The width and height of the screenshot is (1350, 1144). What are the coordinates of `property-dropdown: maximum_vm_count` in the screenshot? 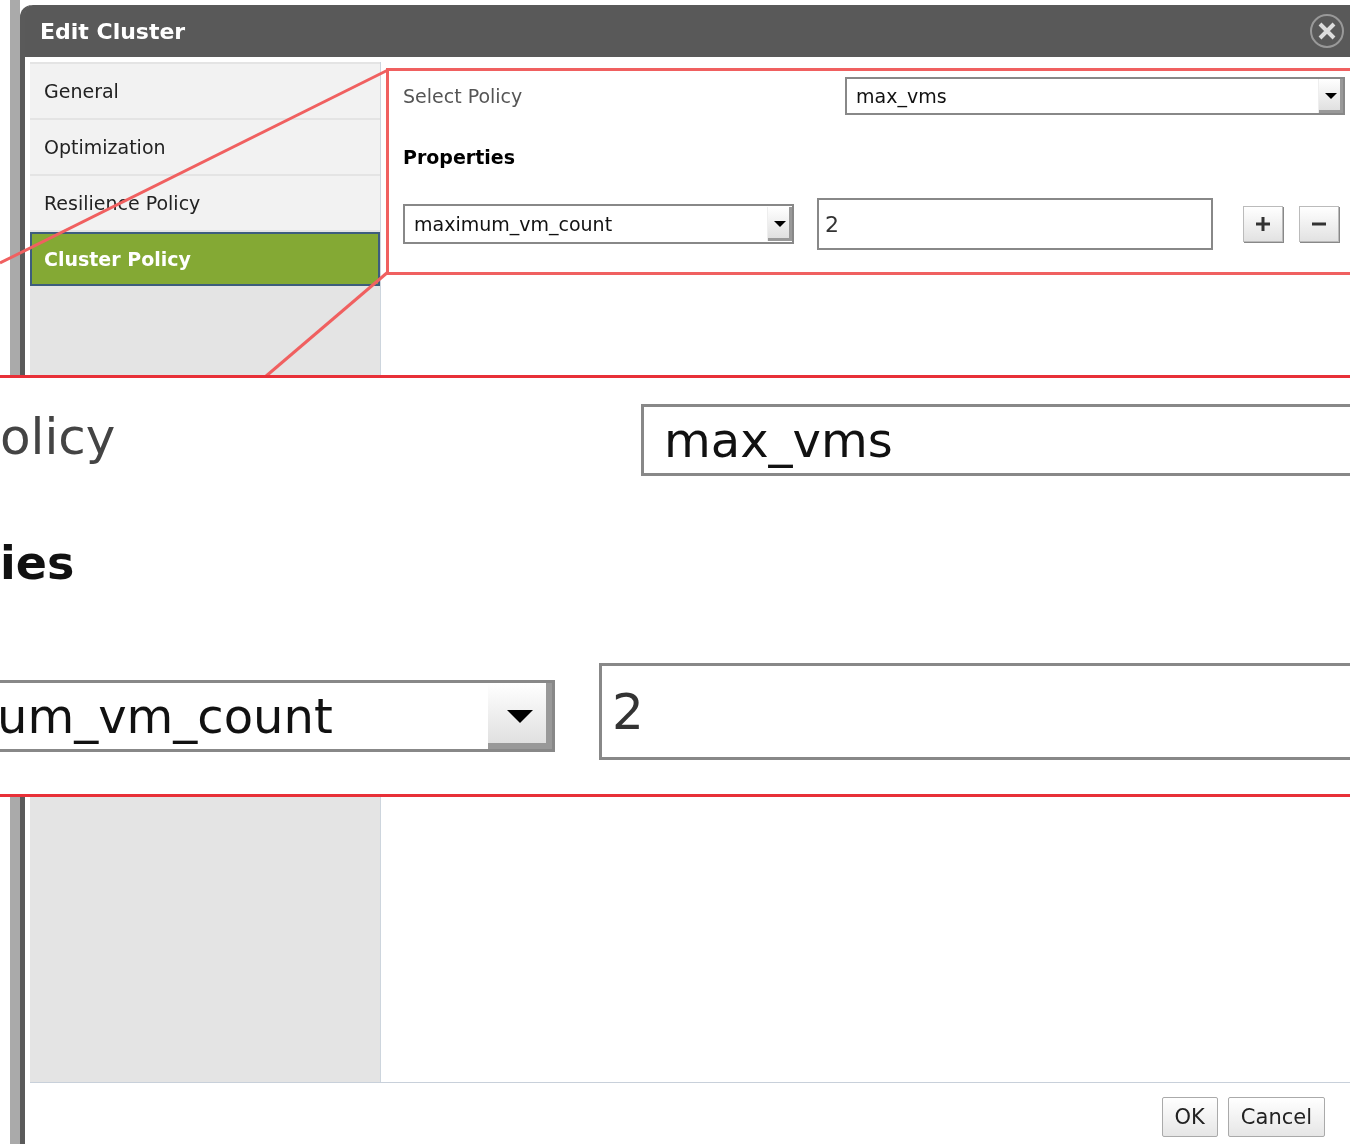 It's located at (598, 224).